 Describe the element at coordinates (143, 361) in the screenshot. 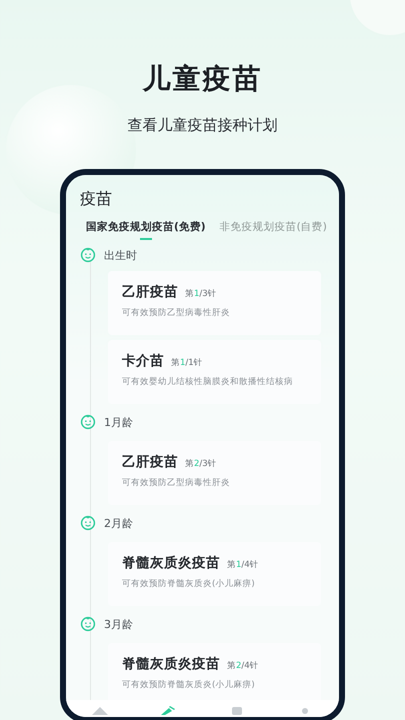

I see `vaccine-name: 卡介苗` at that location.